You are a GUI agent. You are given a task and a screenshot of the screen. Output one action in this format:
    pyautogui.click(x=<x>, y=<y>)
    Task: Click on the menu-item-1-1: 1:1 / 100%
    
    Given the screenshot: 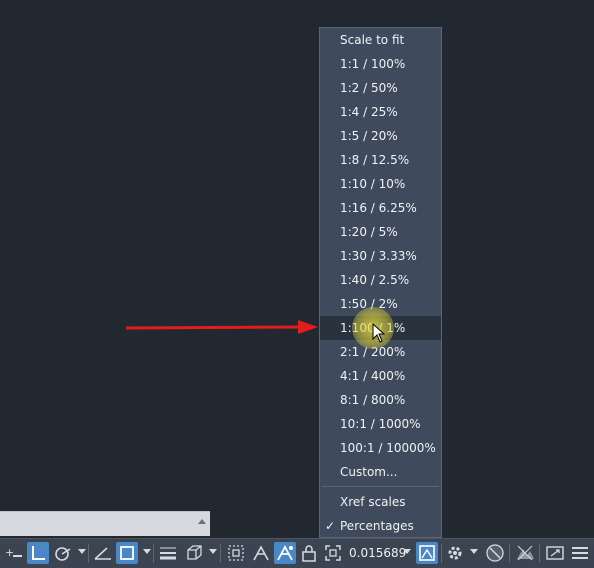 What is the action you would take?
    pyautogui.click(x=380, y=64)
    